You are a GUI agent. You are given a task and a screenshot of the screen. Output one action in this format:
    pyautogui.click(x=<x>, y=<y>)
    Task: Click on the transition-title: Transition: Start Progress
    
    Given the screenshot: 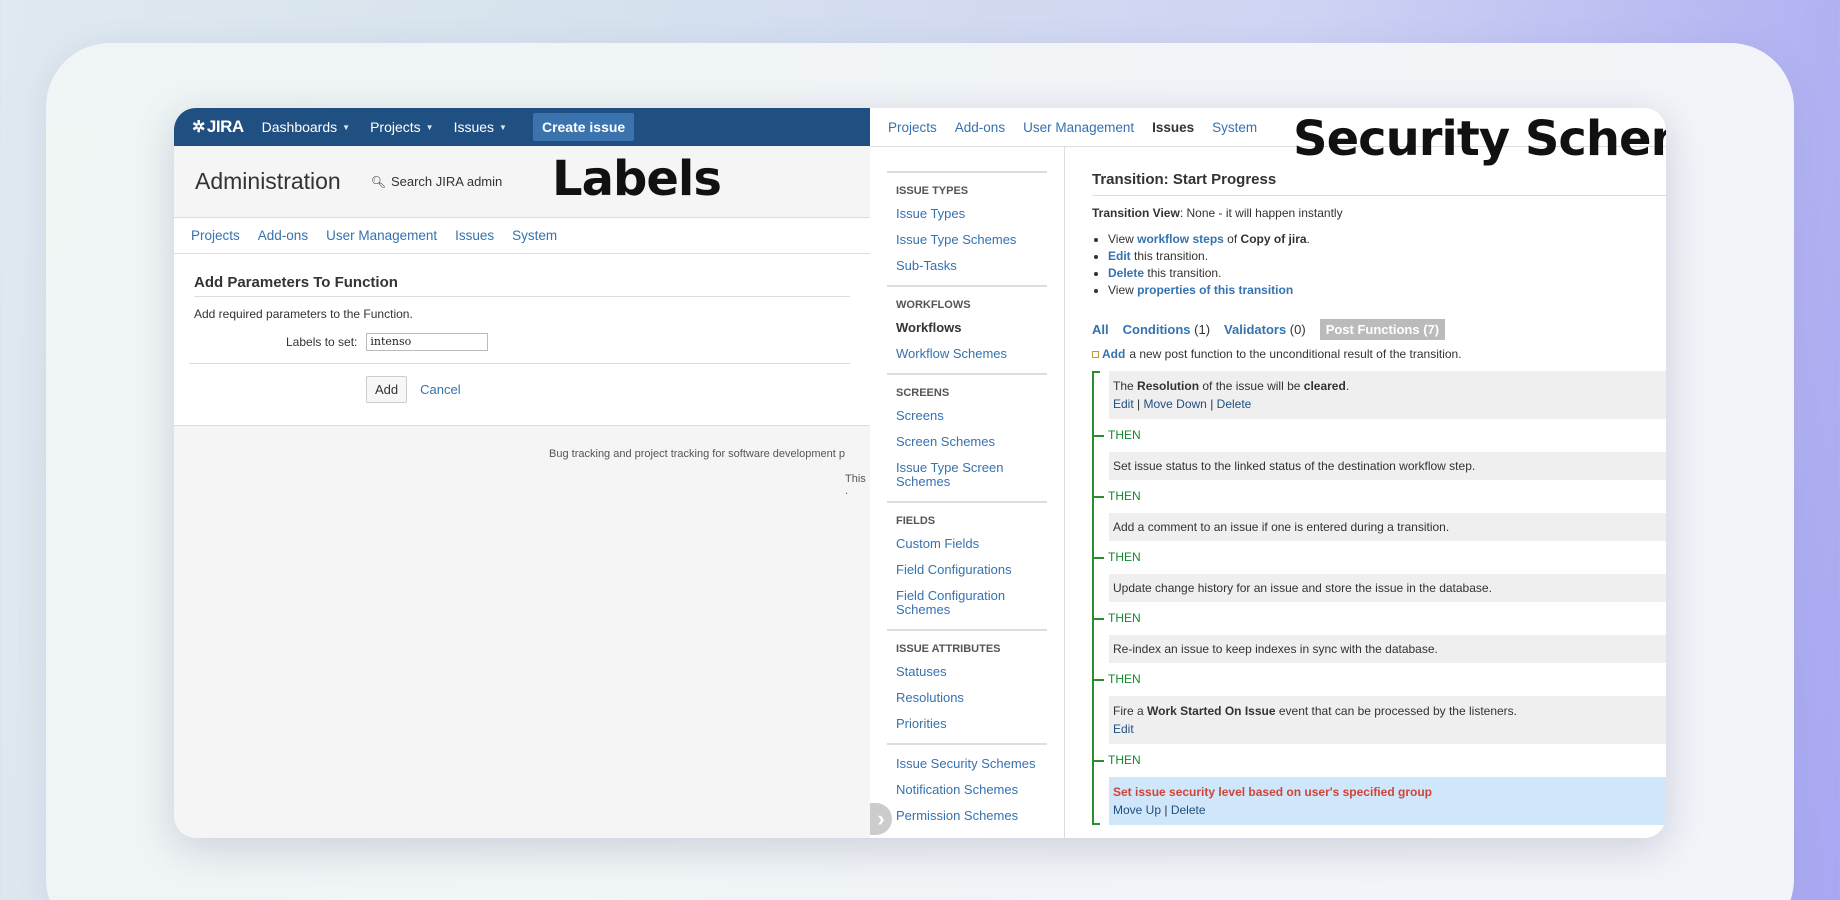 What is the action you would take?
    pyautogui.click(x=1379, y=183)
    